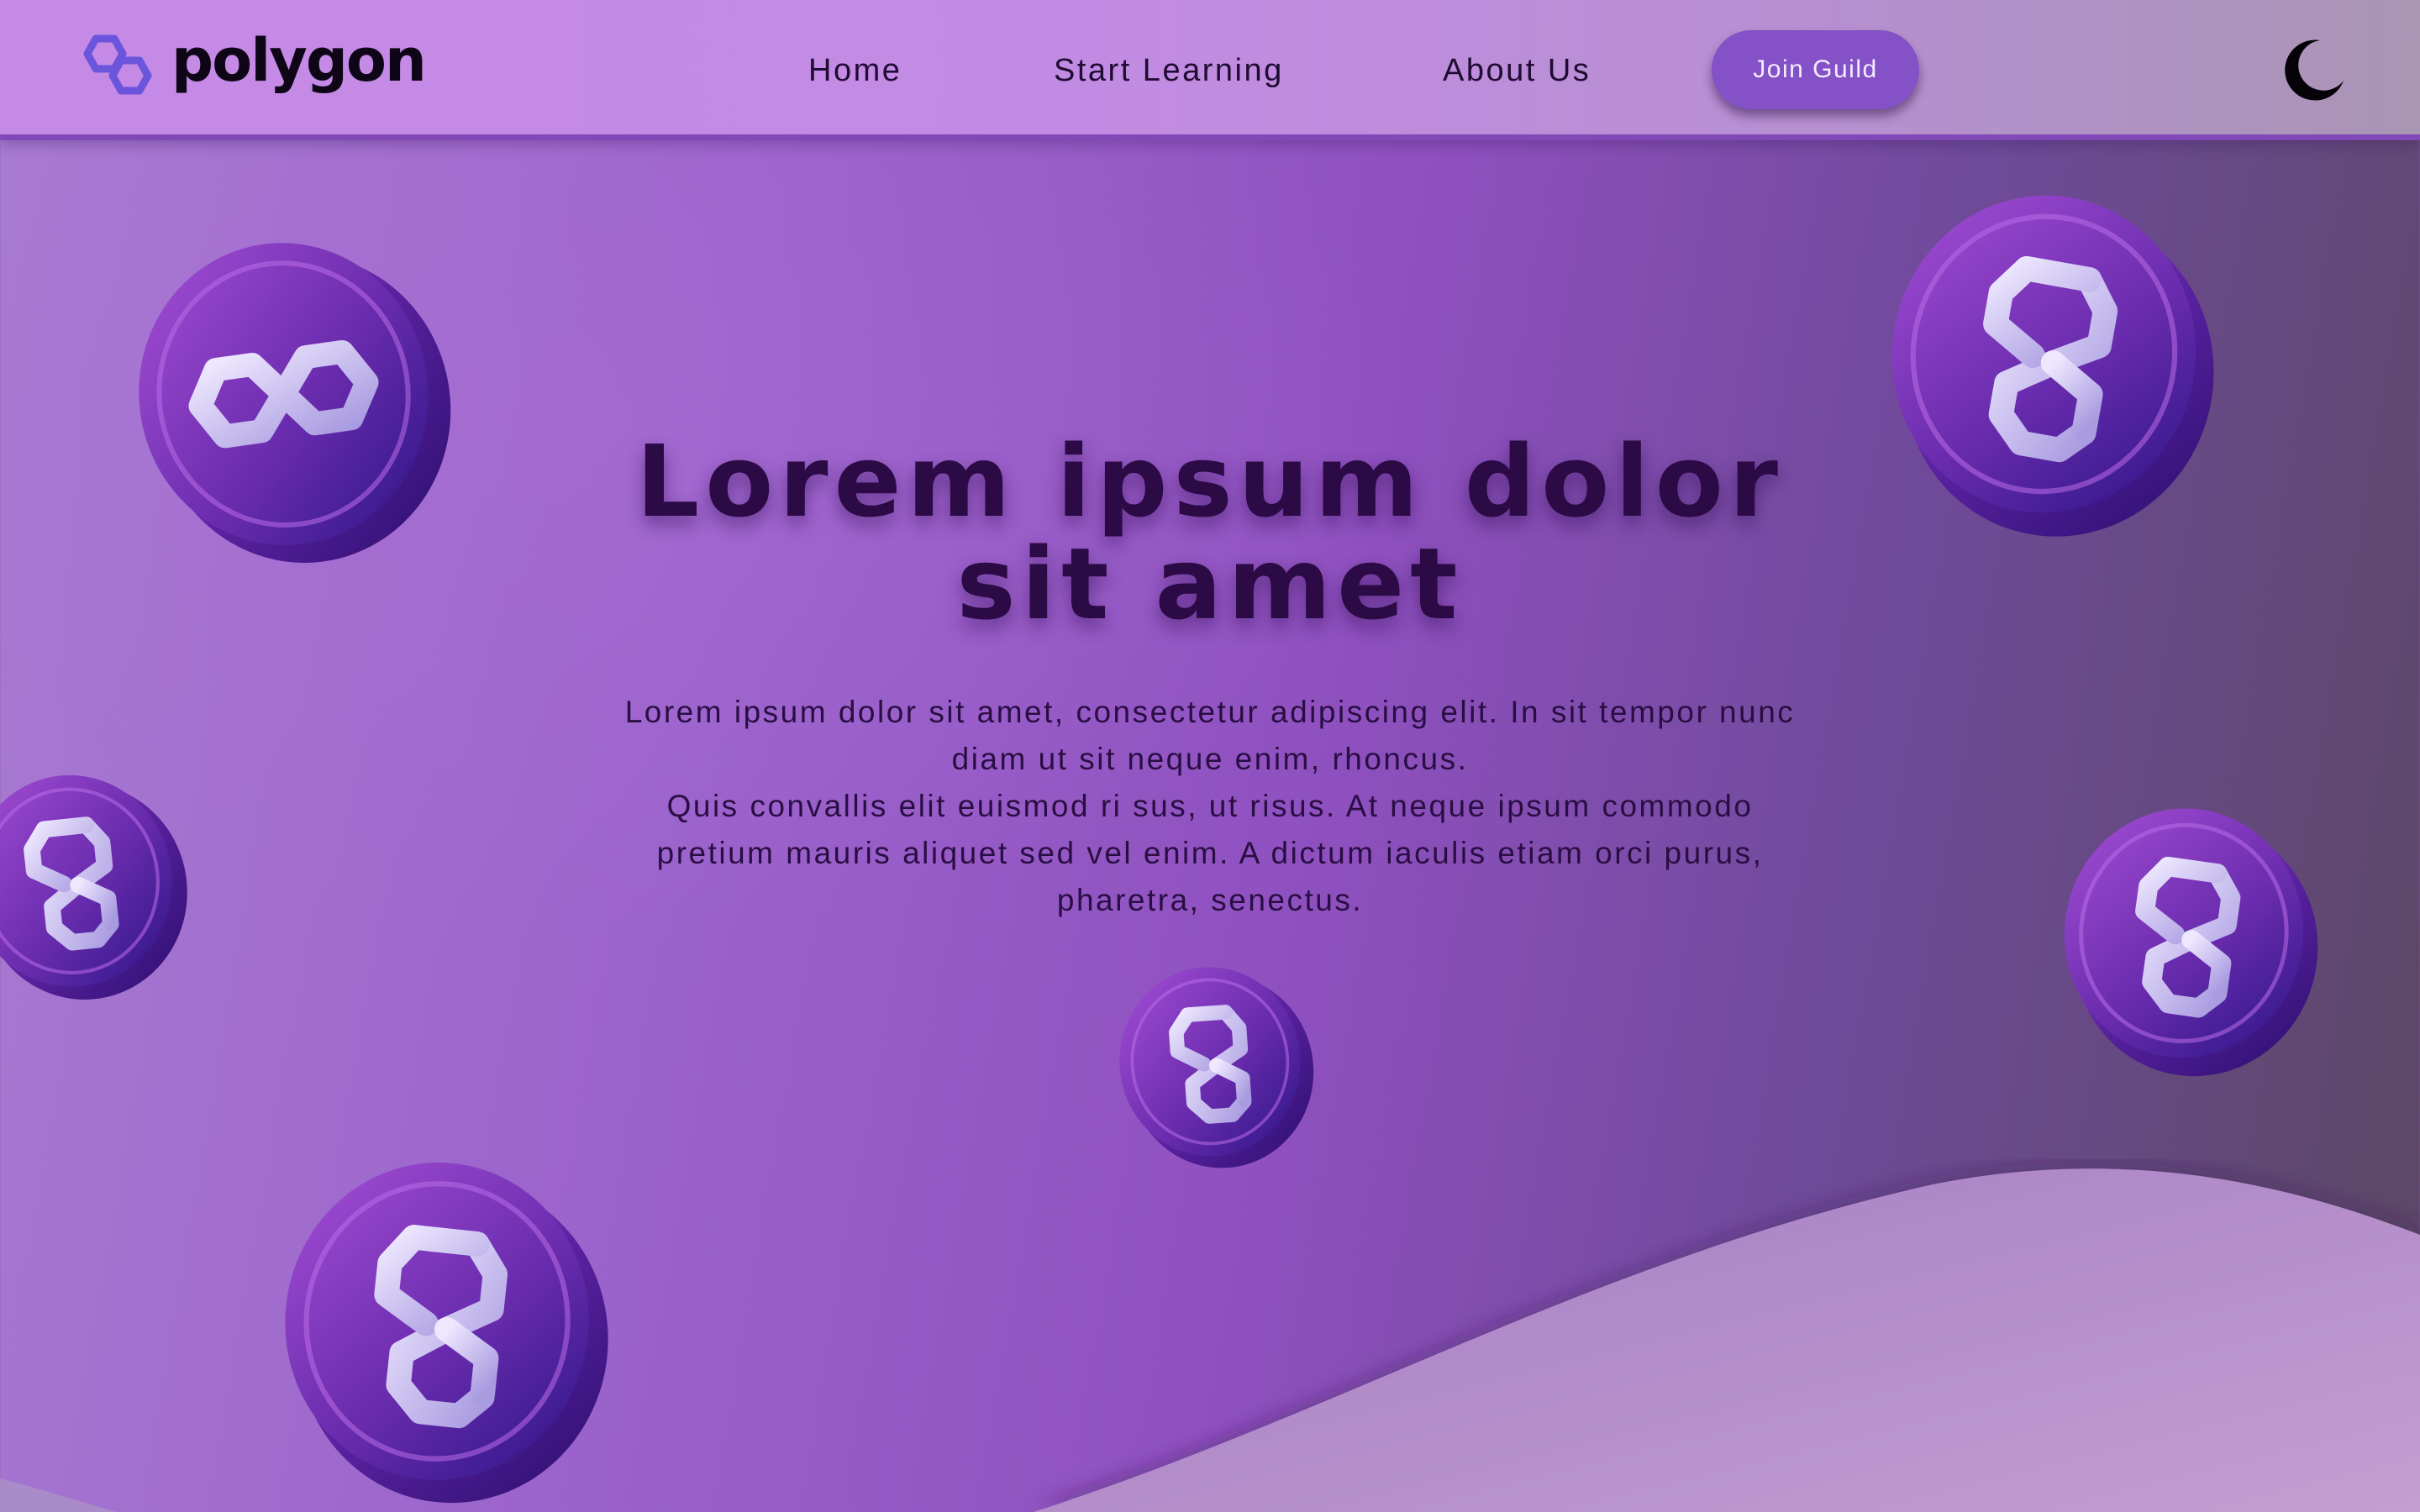 This screenshot has width=2420, height=1512. Describe the element at coordinates (1210, 532) in the screenshot. I see `hero-title: Lorem ipsum dolor sit amet` at that location.